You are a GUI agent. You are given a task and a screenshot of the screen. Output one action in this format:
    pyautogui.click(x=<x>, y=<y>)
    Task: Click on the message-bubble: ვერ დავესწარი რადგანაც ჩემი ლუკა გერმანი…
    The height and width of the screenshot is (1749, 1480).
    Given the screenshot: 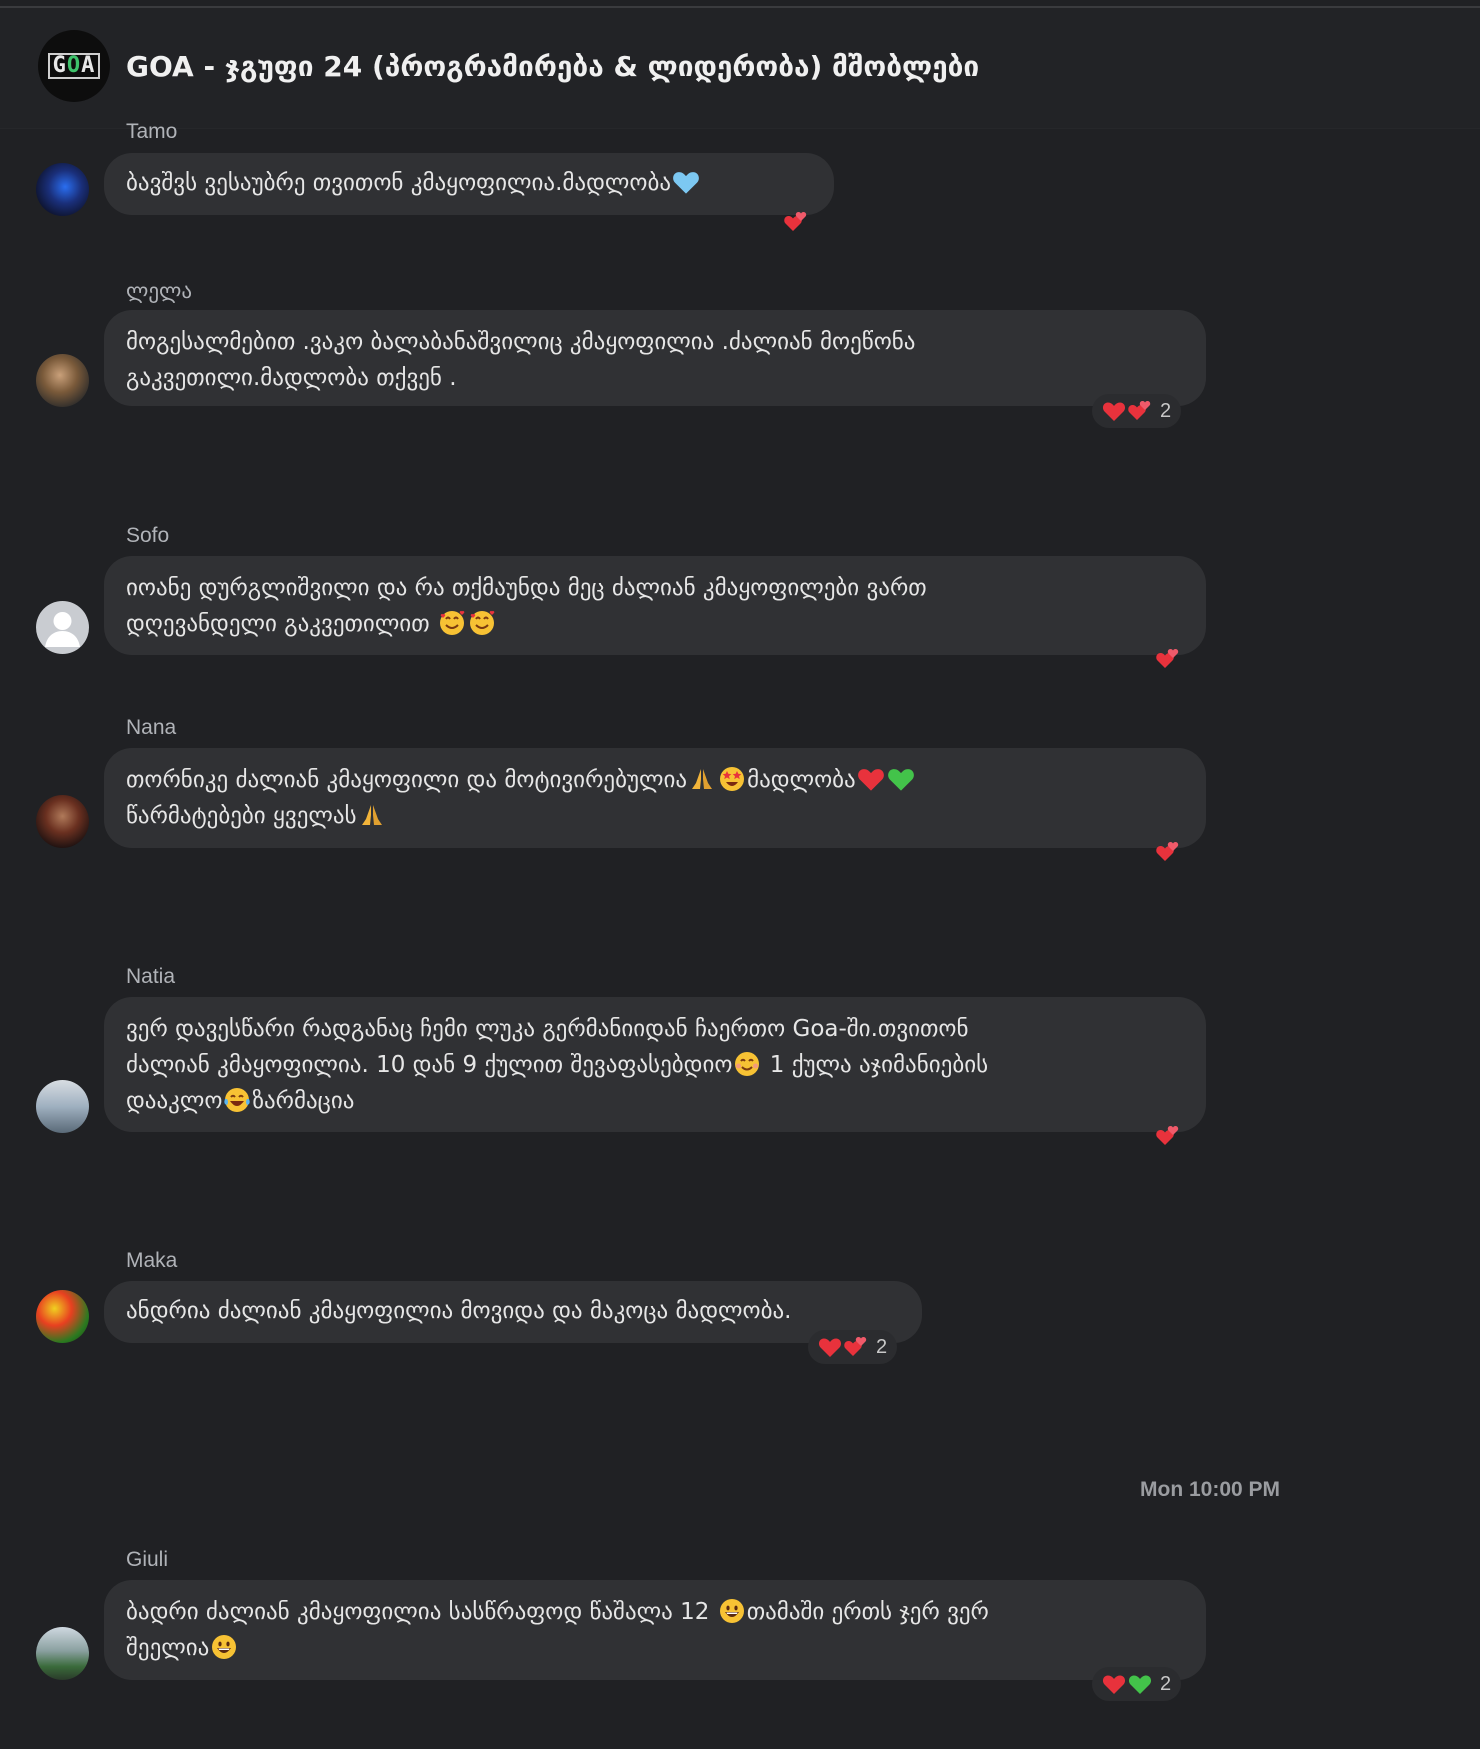 What is the action you would take?
    pyautogui.click(x=655, y=1064)
    